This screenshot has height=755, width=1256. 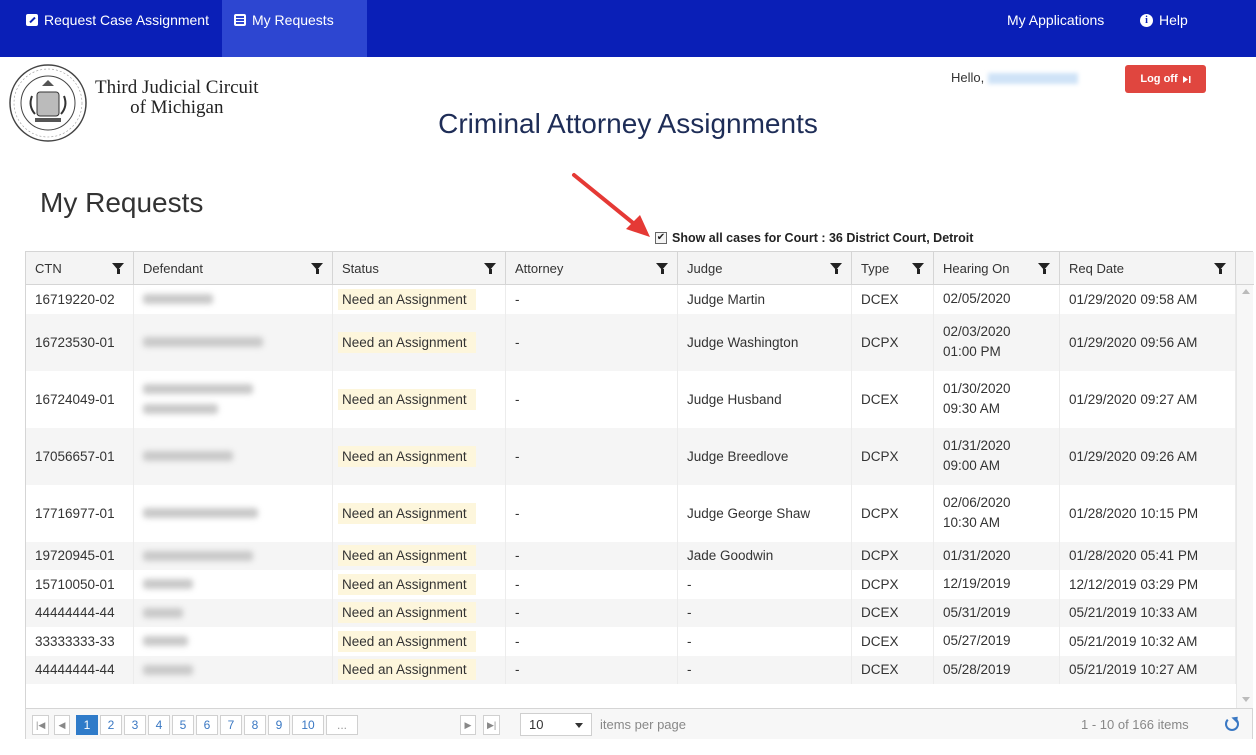 I want to click on edit-icon, so click(x=32, y=20).